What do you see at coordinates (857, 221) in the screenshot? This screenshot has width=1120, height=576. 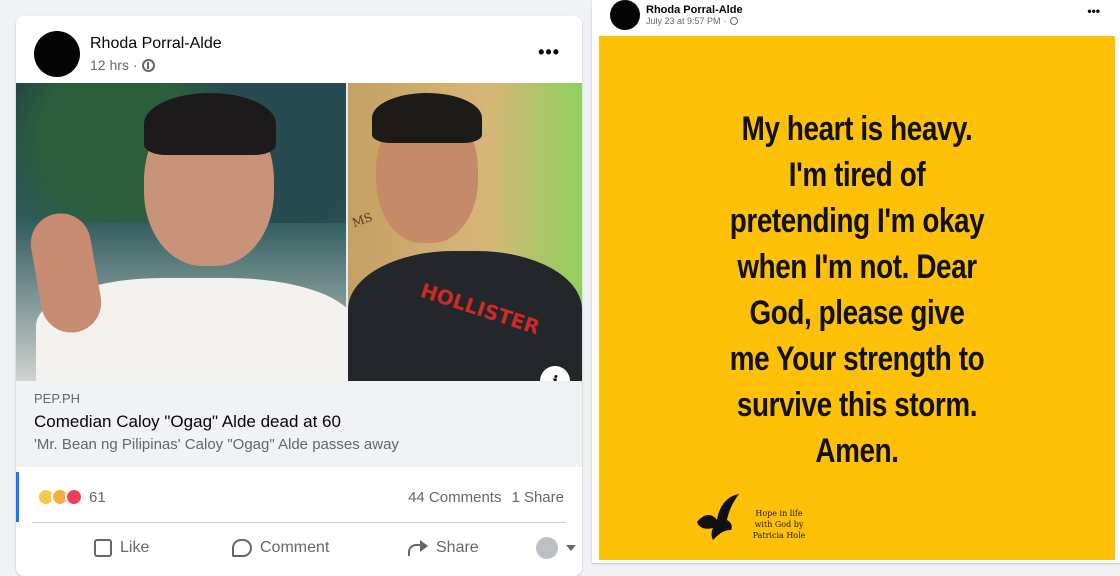 I see `quote-line: pretending I'm okay` at bounding box center [857, 221].